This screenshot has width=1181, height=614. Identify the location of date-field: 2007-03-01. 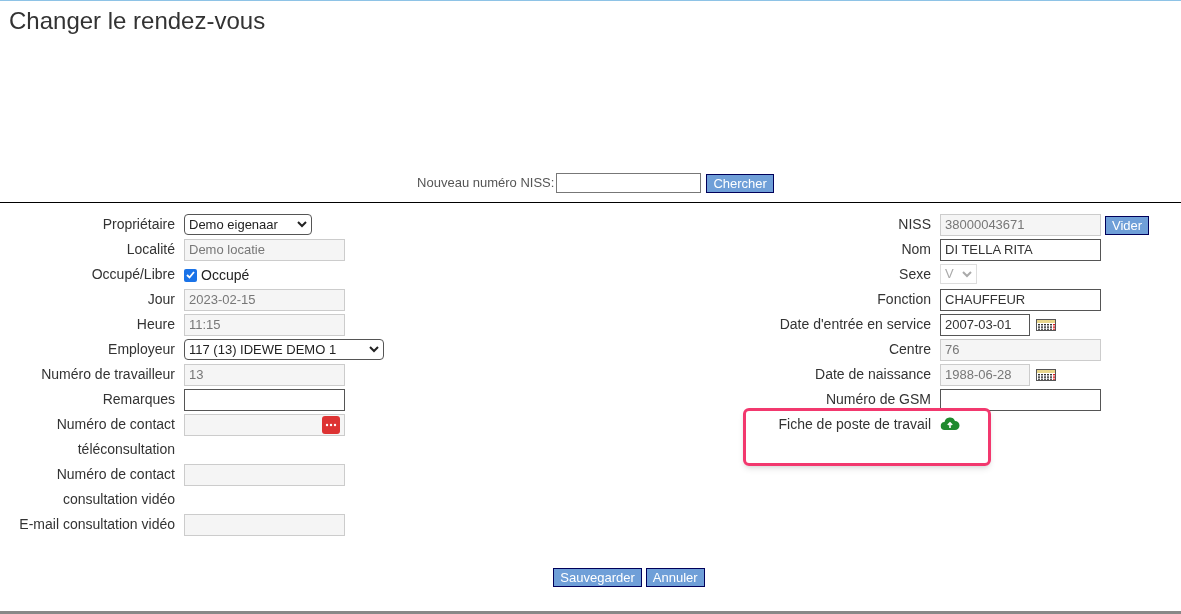
(985, 325).